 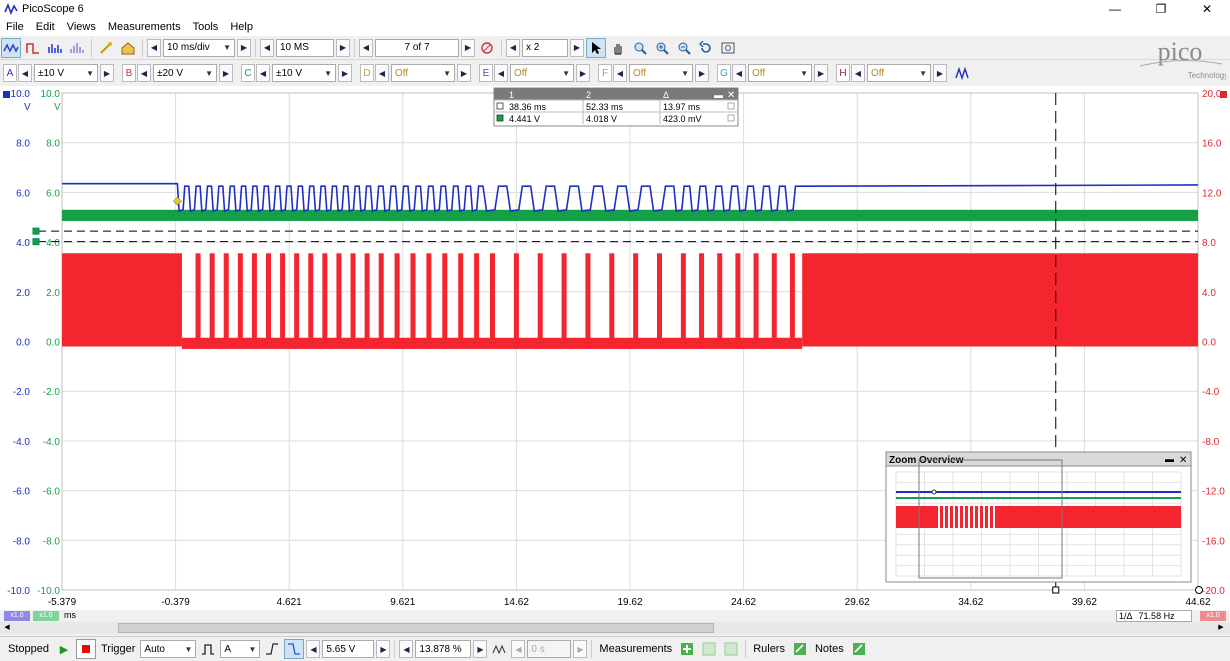 I want to click on channel-g-button: G, so click(x=724, y=73).